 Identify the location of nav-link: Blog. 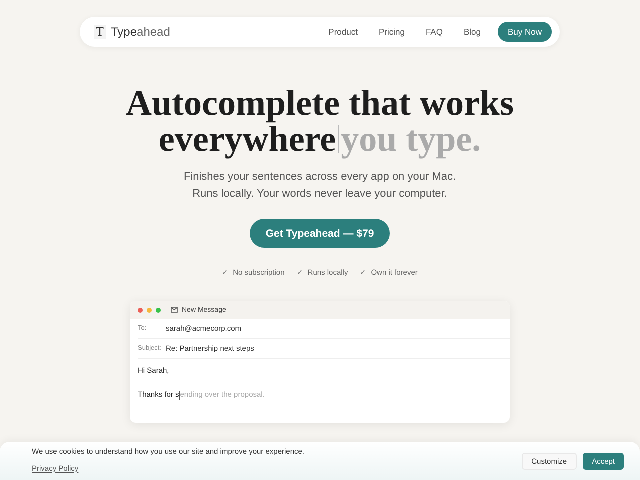
(472, 32).